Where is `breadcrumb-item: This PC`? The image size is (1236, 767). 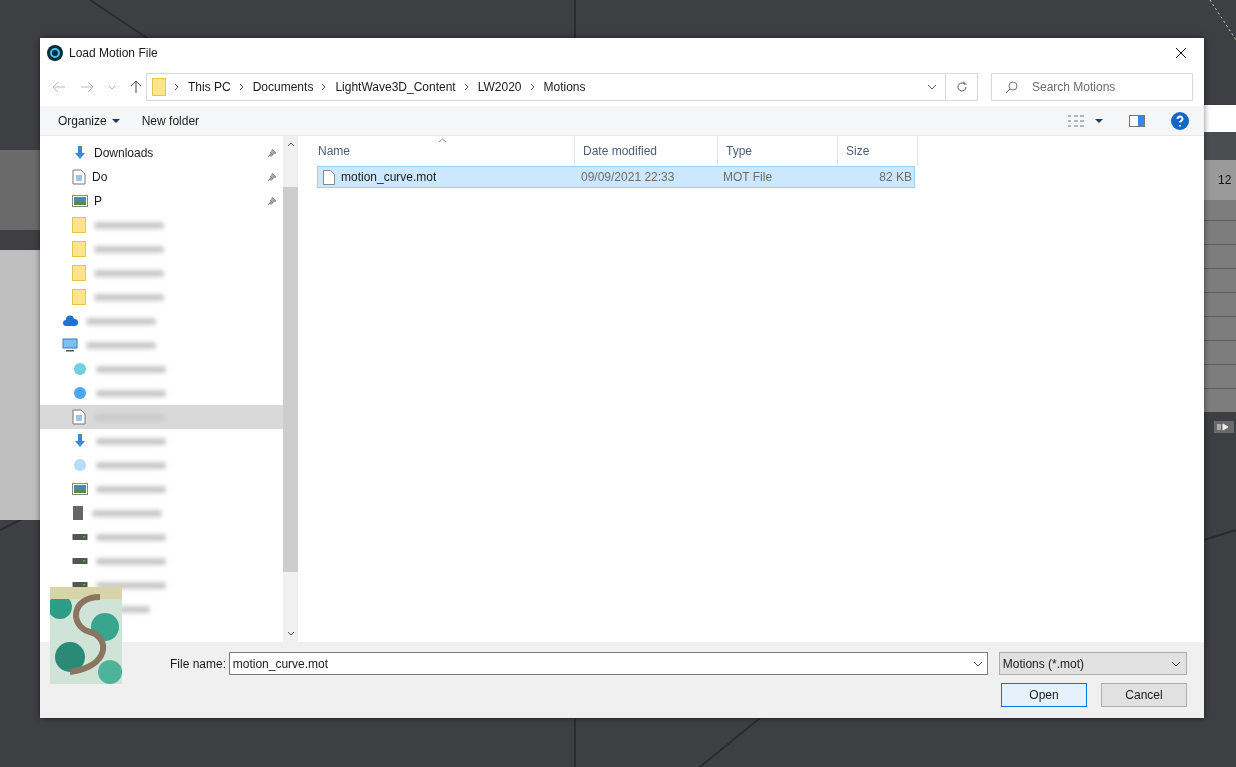
breadcrumb-item: This PC is located at coordinates (209, 87).